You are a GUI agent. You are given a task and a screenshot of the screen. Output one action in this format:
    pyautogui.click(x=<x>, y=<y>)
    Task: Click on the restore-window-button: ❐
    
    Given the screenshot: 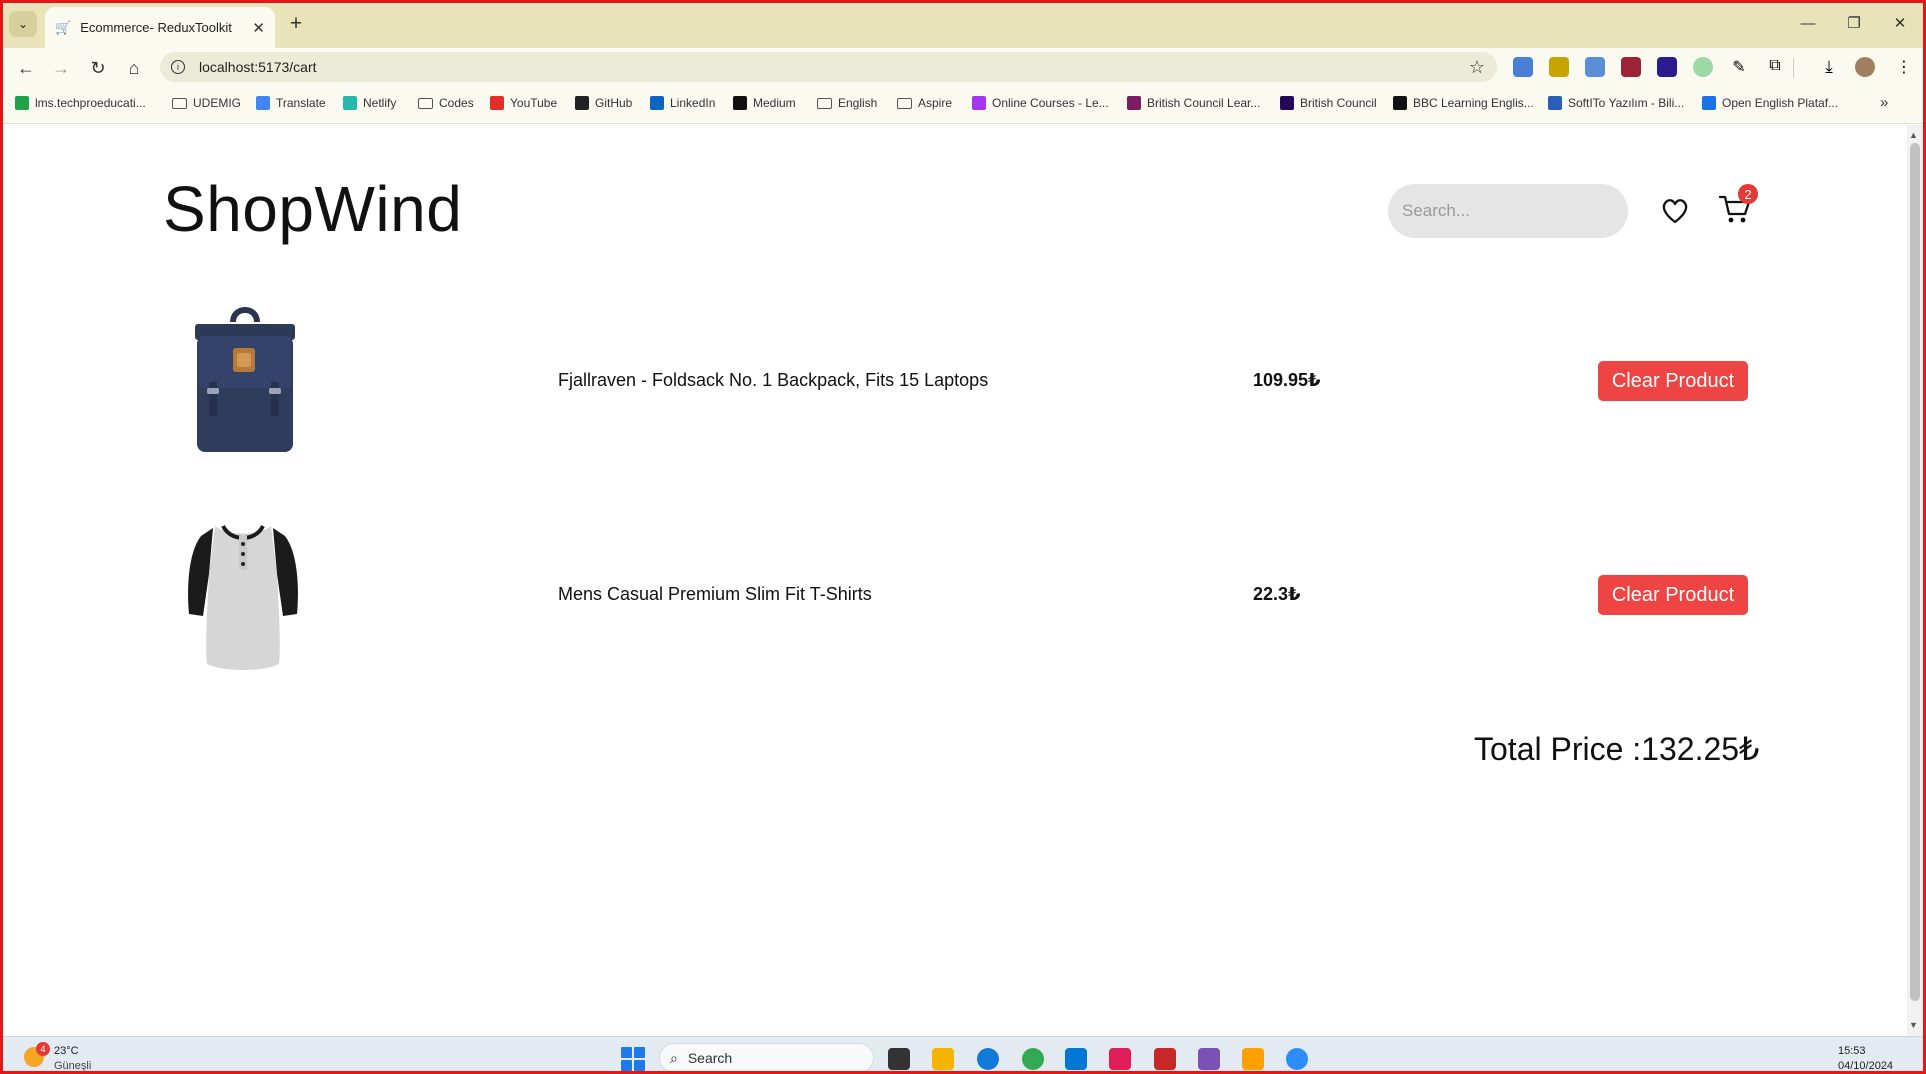 What is the action you would take?
    pyautogui.click(x=1854, y=23)
    